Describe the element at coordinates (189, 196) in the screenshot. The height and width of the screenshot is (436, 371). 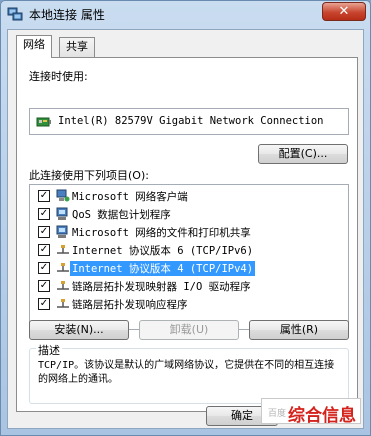
I see `list-item: ✓ Microsoft 网络客户端` at that location.